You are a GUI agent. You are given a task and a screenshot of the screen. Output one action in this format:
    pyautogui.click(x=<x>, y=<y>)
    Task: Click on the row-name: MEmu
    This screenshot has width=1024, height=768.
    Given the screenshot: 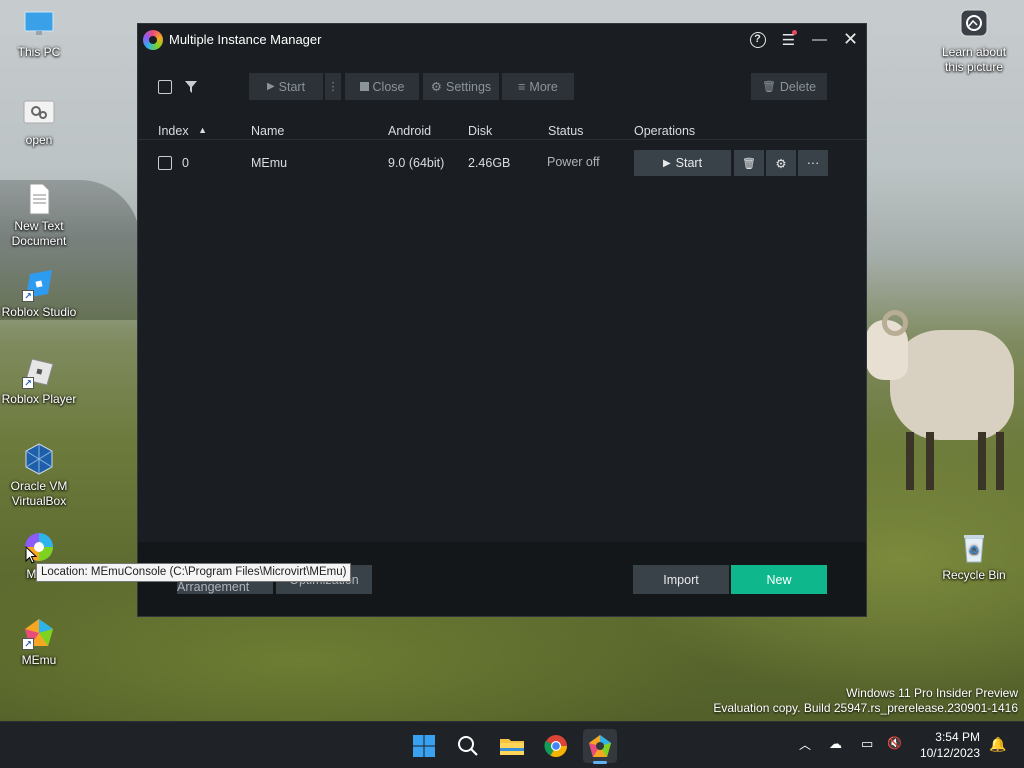 What is the action you would take?
    pyautogui.click(x=269, y=163)
    